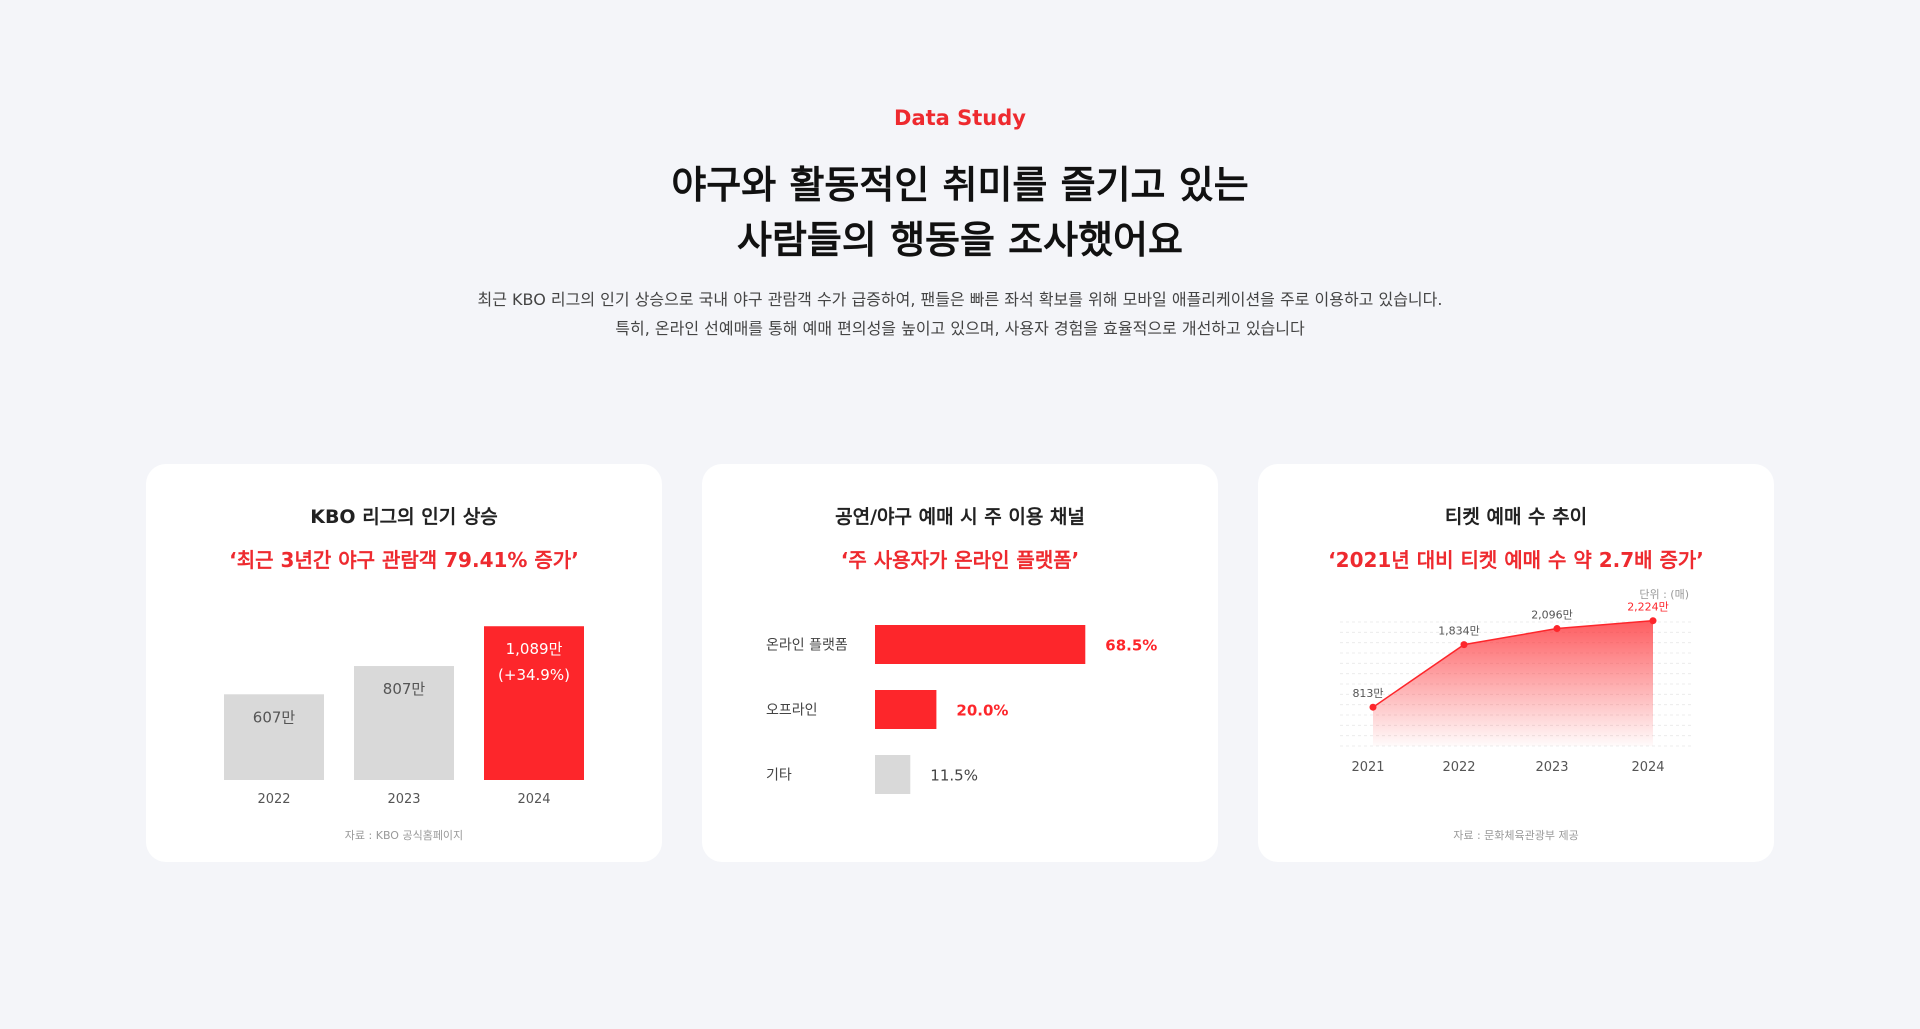 The height and width of the screenshot is (1029, 1920). Describe the element at coordinates (274, 737) in the screenshot. I see `bar-2022` at that location.